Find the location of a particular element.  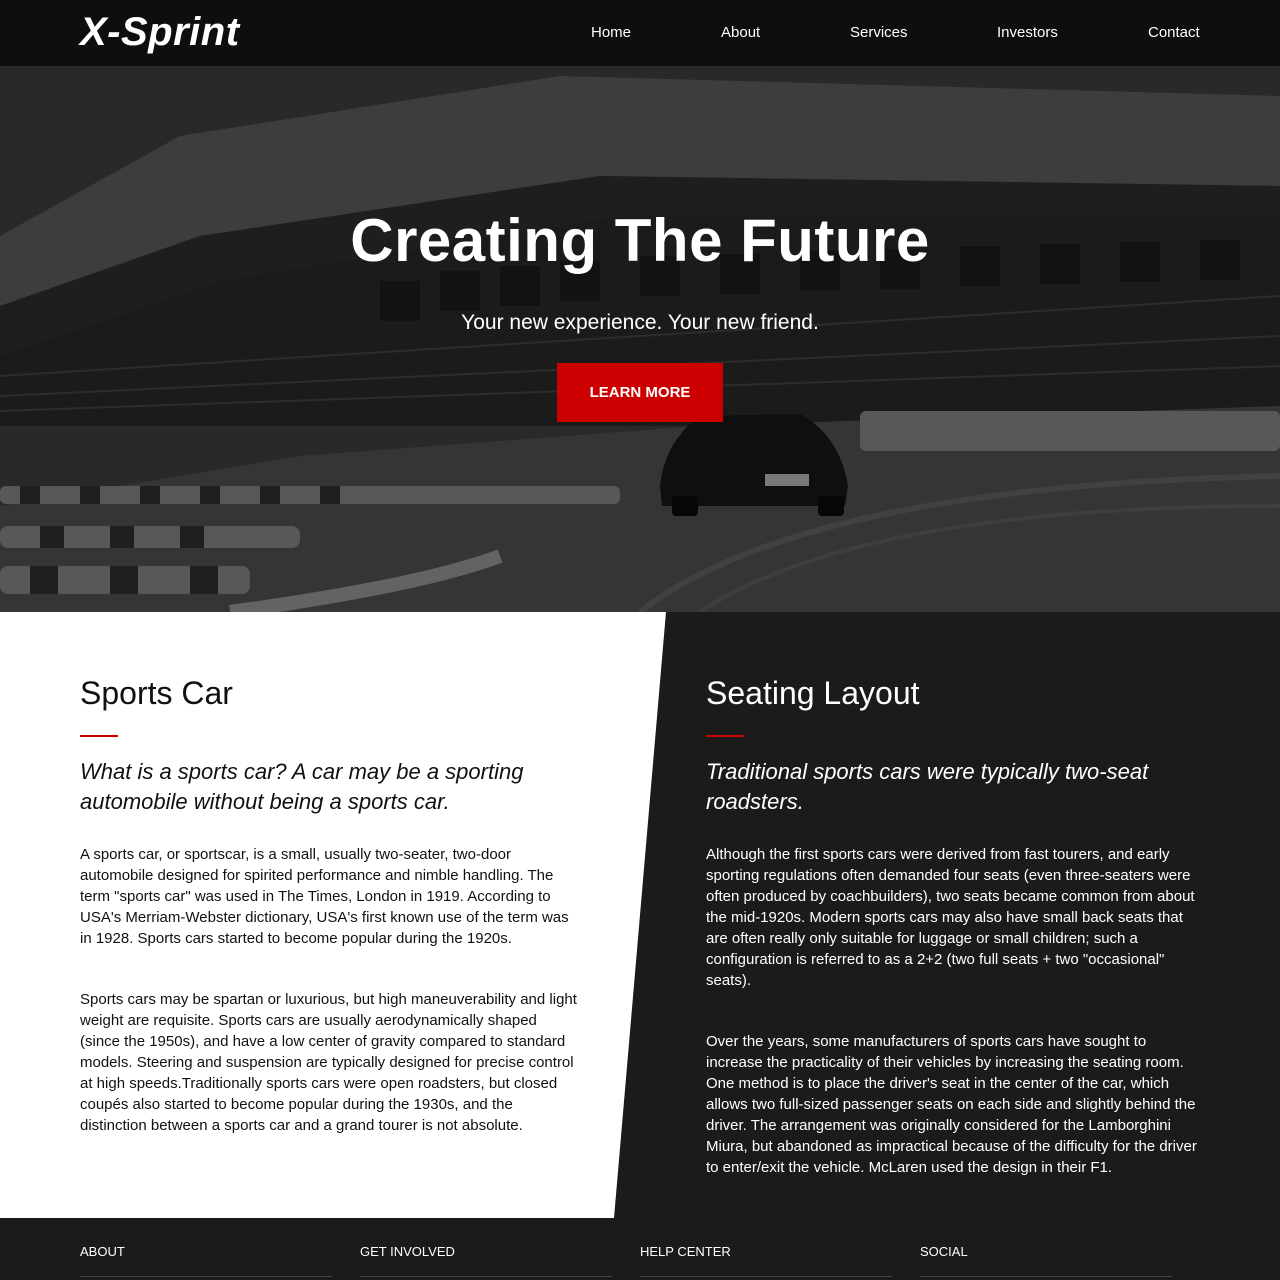

nav-services-link: Services is located at coordinates (879, 32).